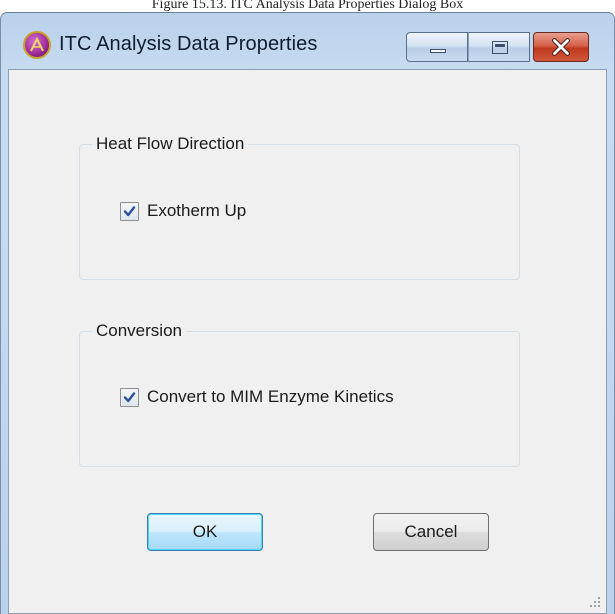 The width and height of the screenshot is (615, 614). I want to click on exotherm-up-label: Exotherm Up, so click(196, 211).